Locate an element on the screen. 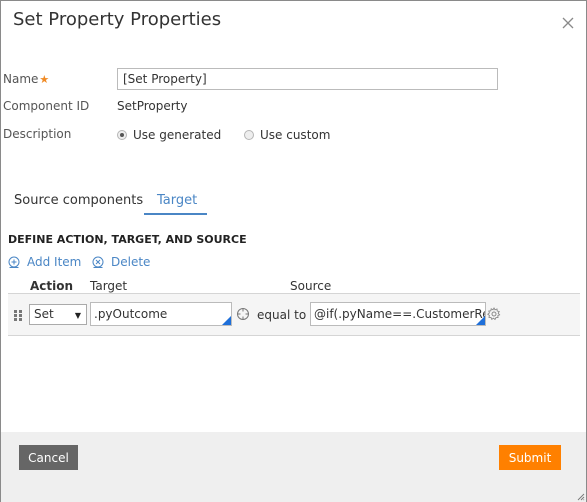 The height and width of the screenshot is (502, 587). gear-icon is located at coordinates (494, 314).